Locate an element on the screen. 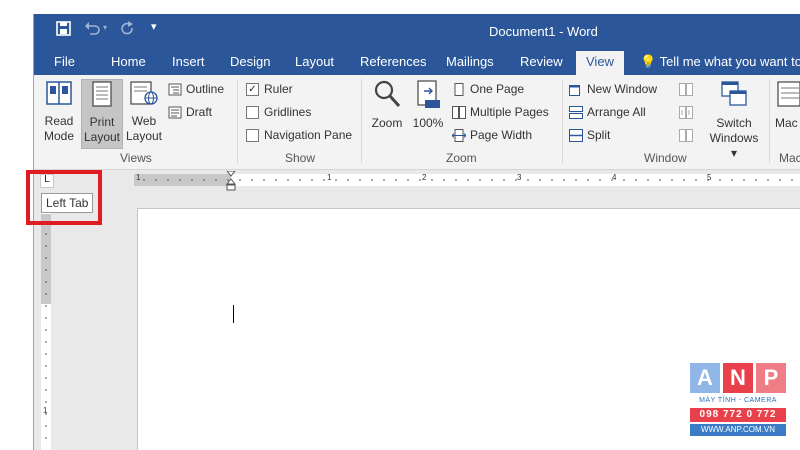 The image size is (800, 450). arrange-all-label: Arrange All is located at coordinates (616, 112).